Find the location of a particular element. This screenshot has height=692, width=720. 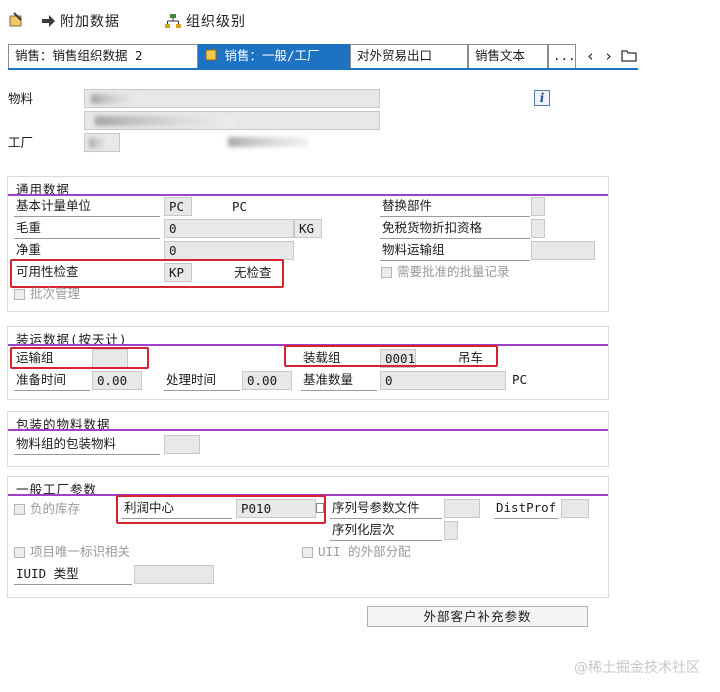

uii-external-checkbox is located at coordinates (307, 552).